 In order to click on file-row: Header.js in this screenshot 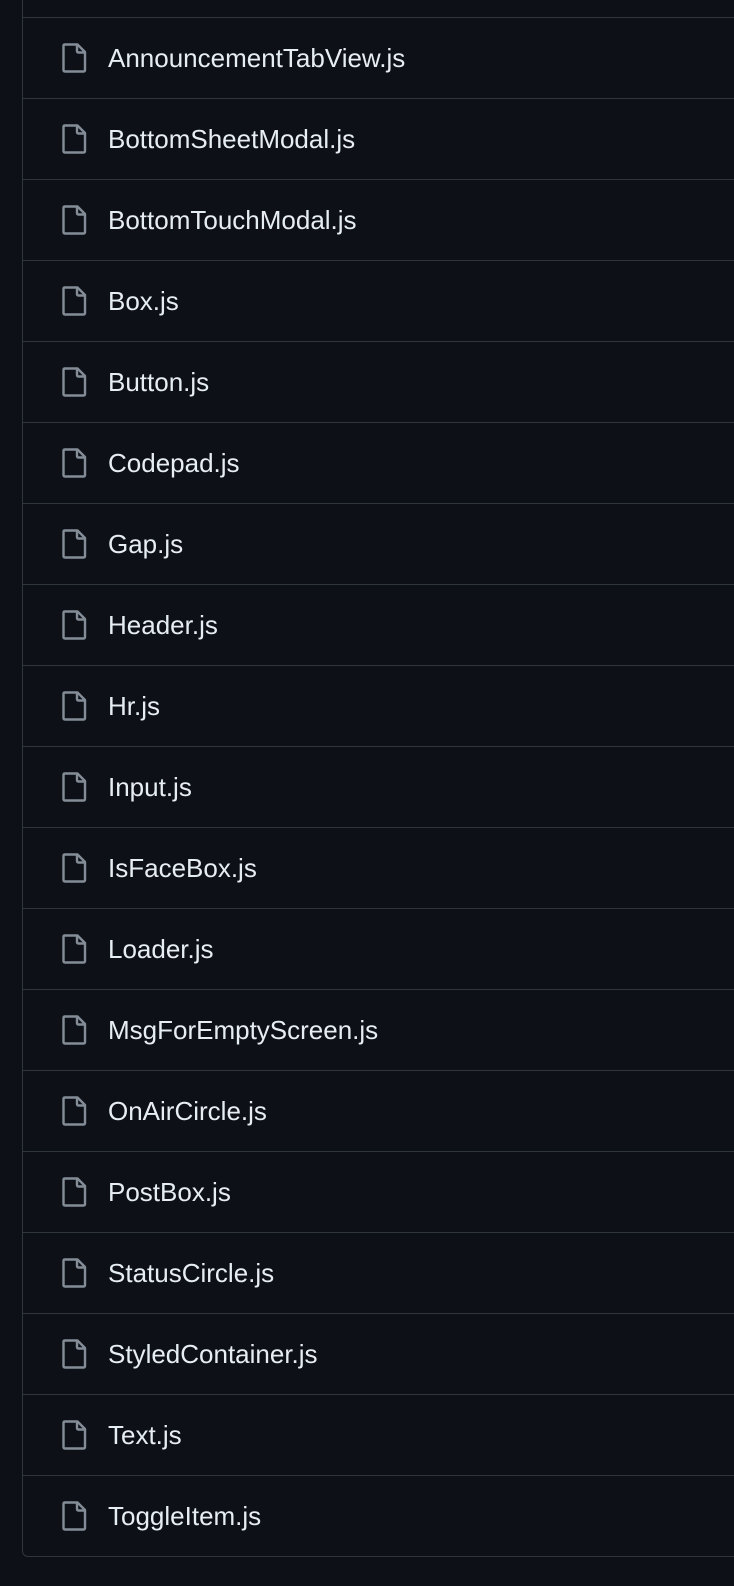, I will do `click(378, 624)`.